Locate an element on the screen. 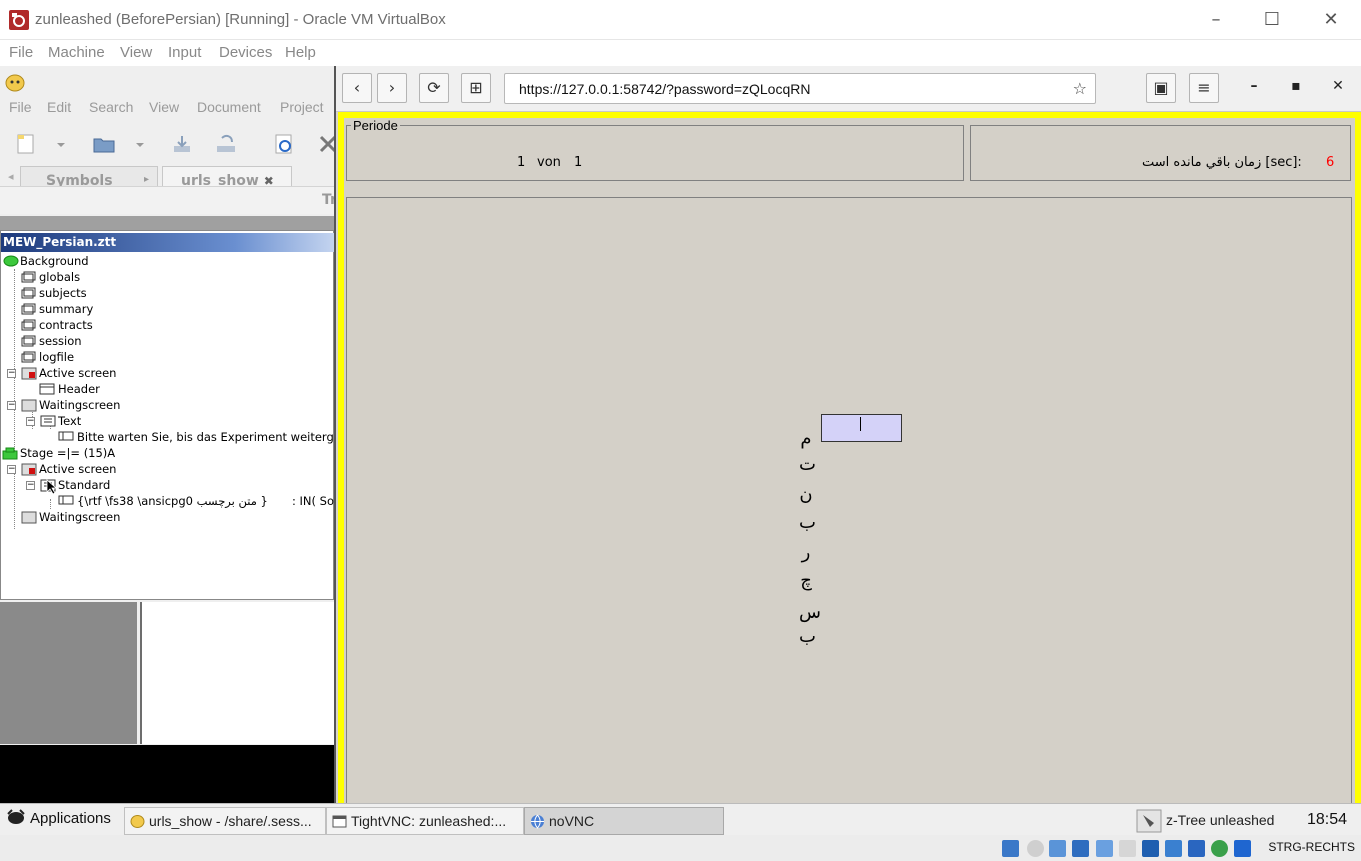 The image size is (1361, 861). tab-close-icon: ✖ is located at coordinates (269, 180).